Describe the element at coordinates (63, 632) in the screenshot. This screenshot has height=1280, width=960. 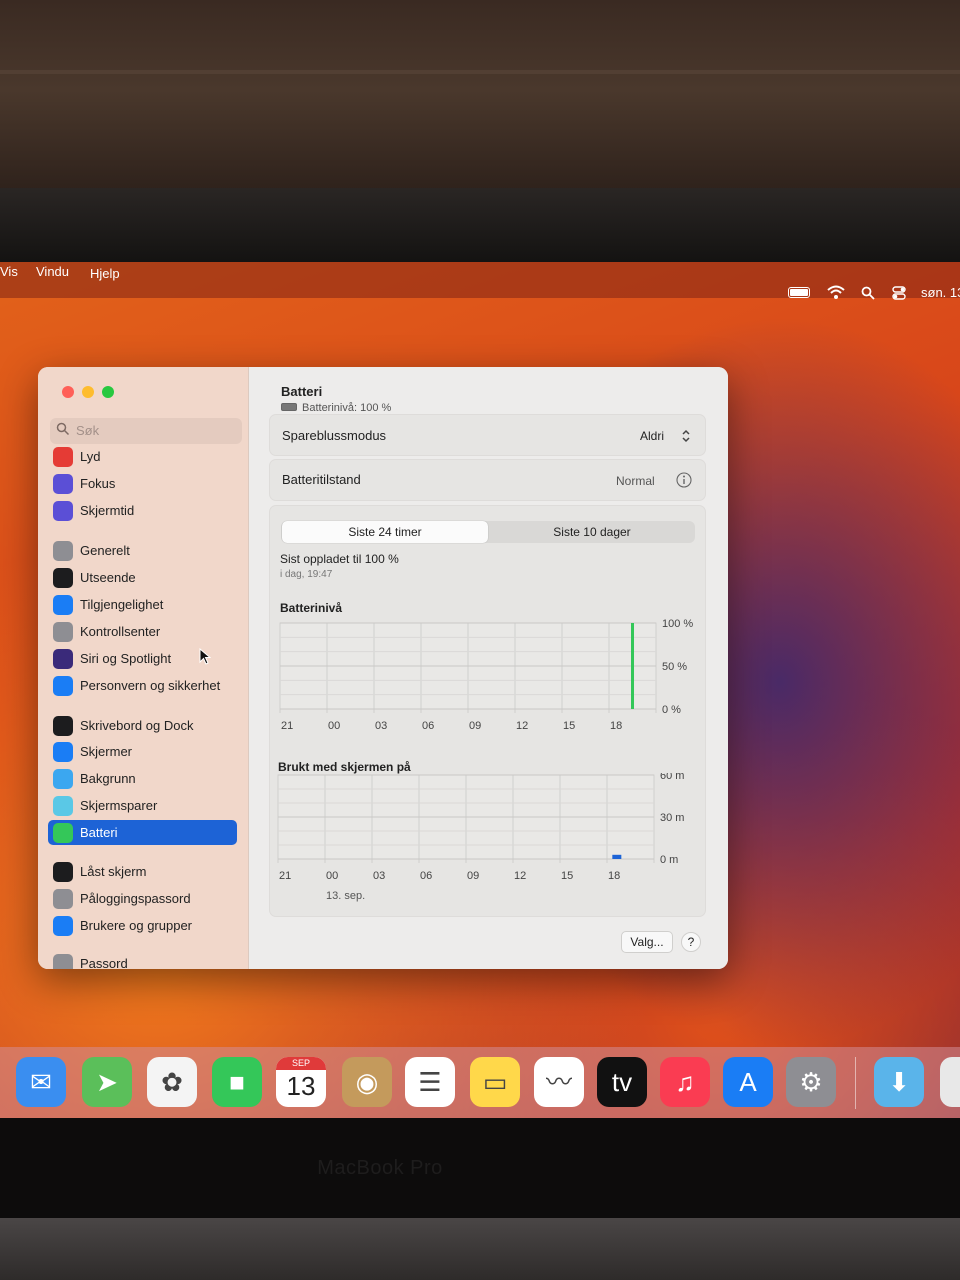
I see `toggles-icon` at that location.